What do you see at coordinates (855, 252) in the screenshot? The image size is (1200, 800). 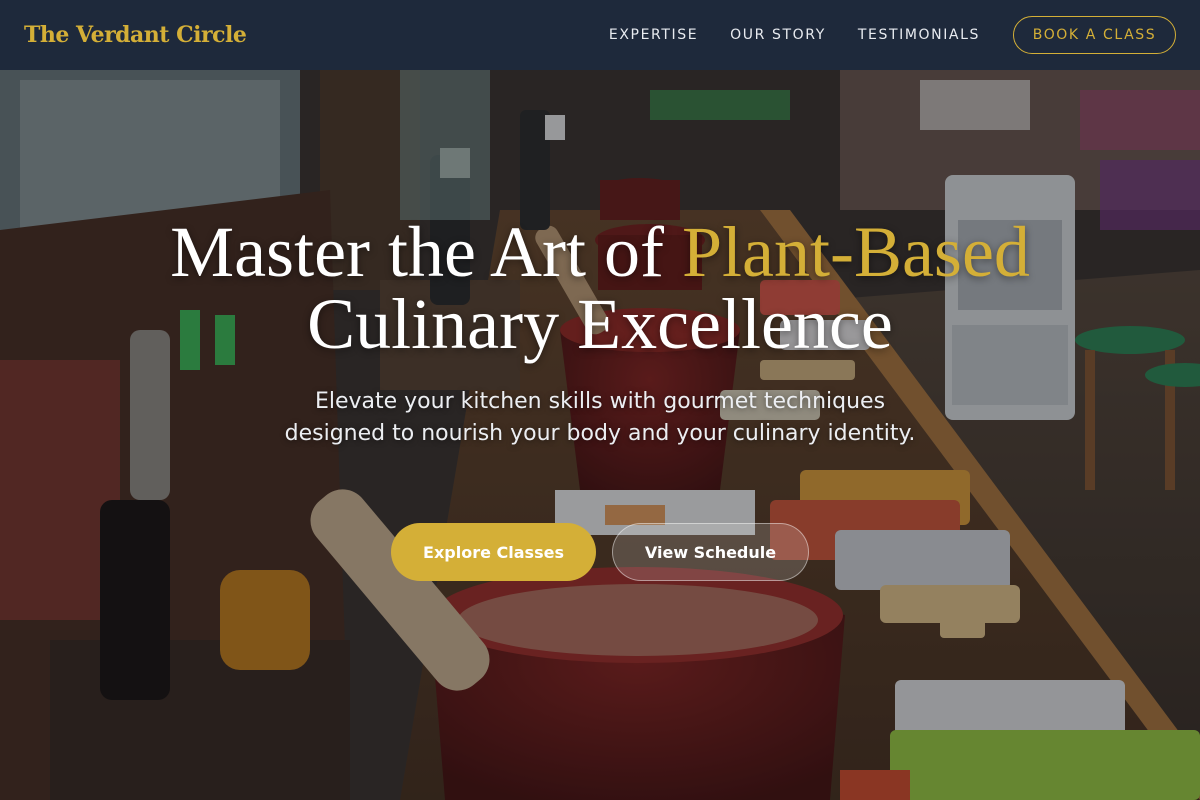 I see `hero-headline-accent: Plant-Based` at bounding box center [855, 252].